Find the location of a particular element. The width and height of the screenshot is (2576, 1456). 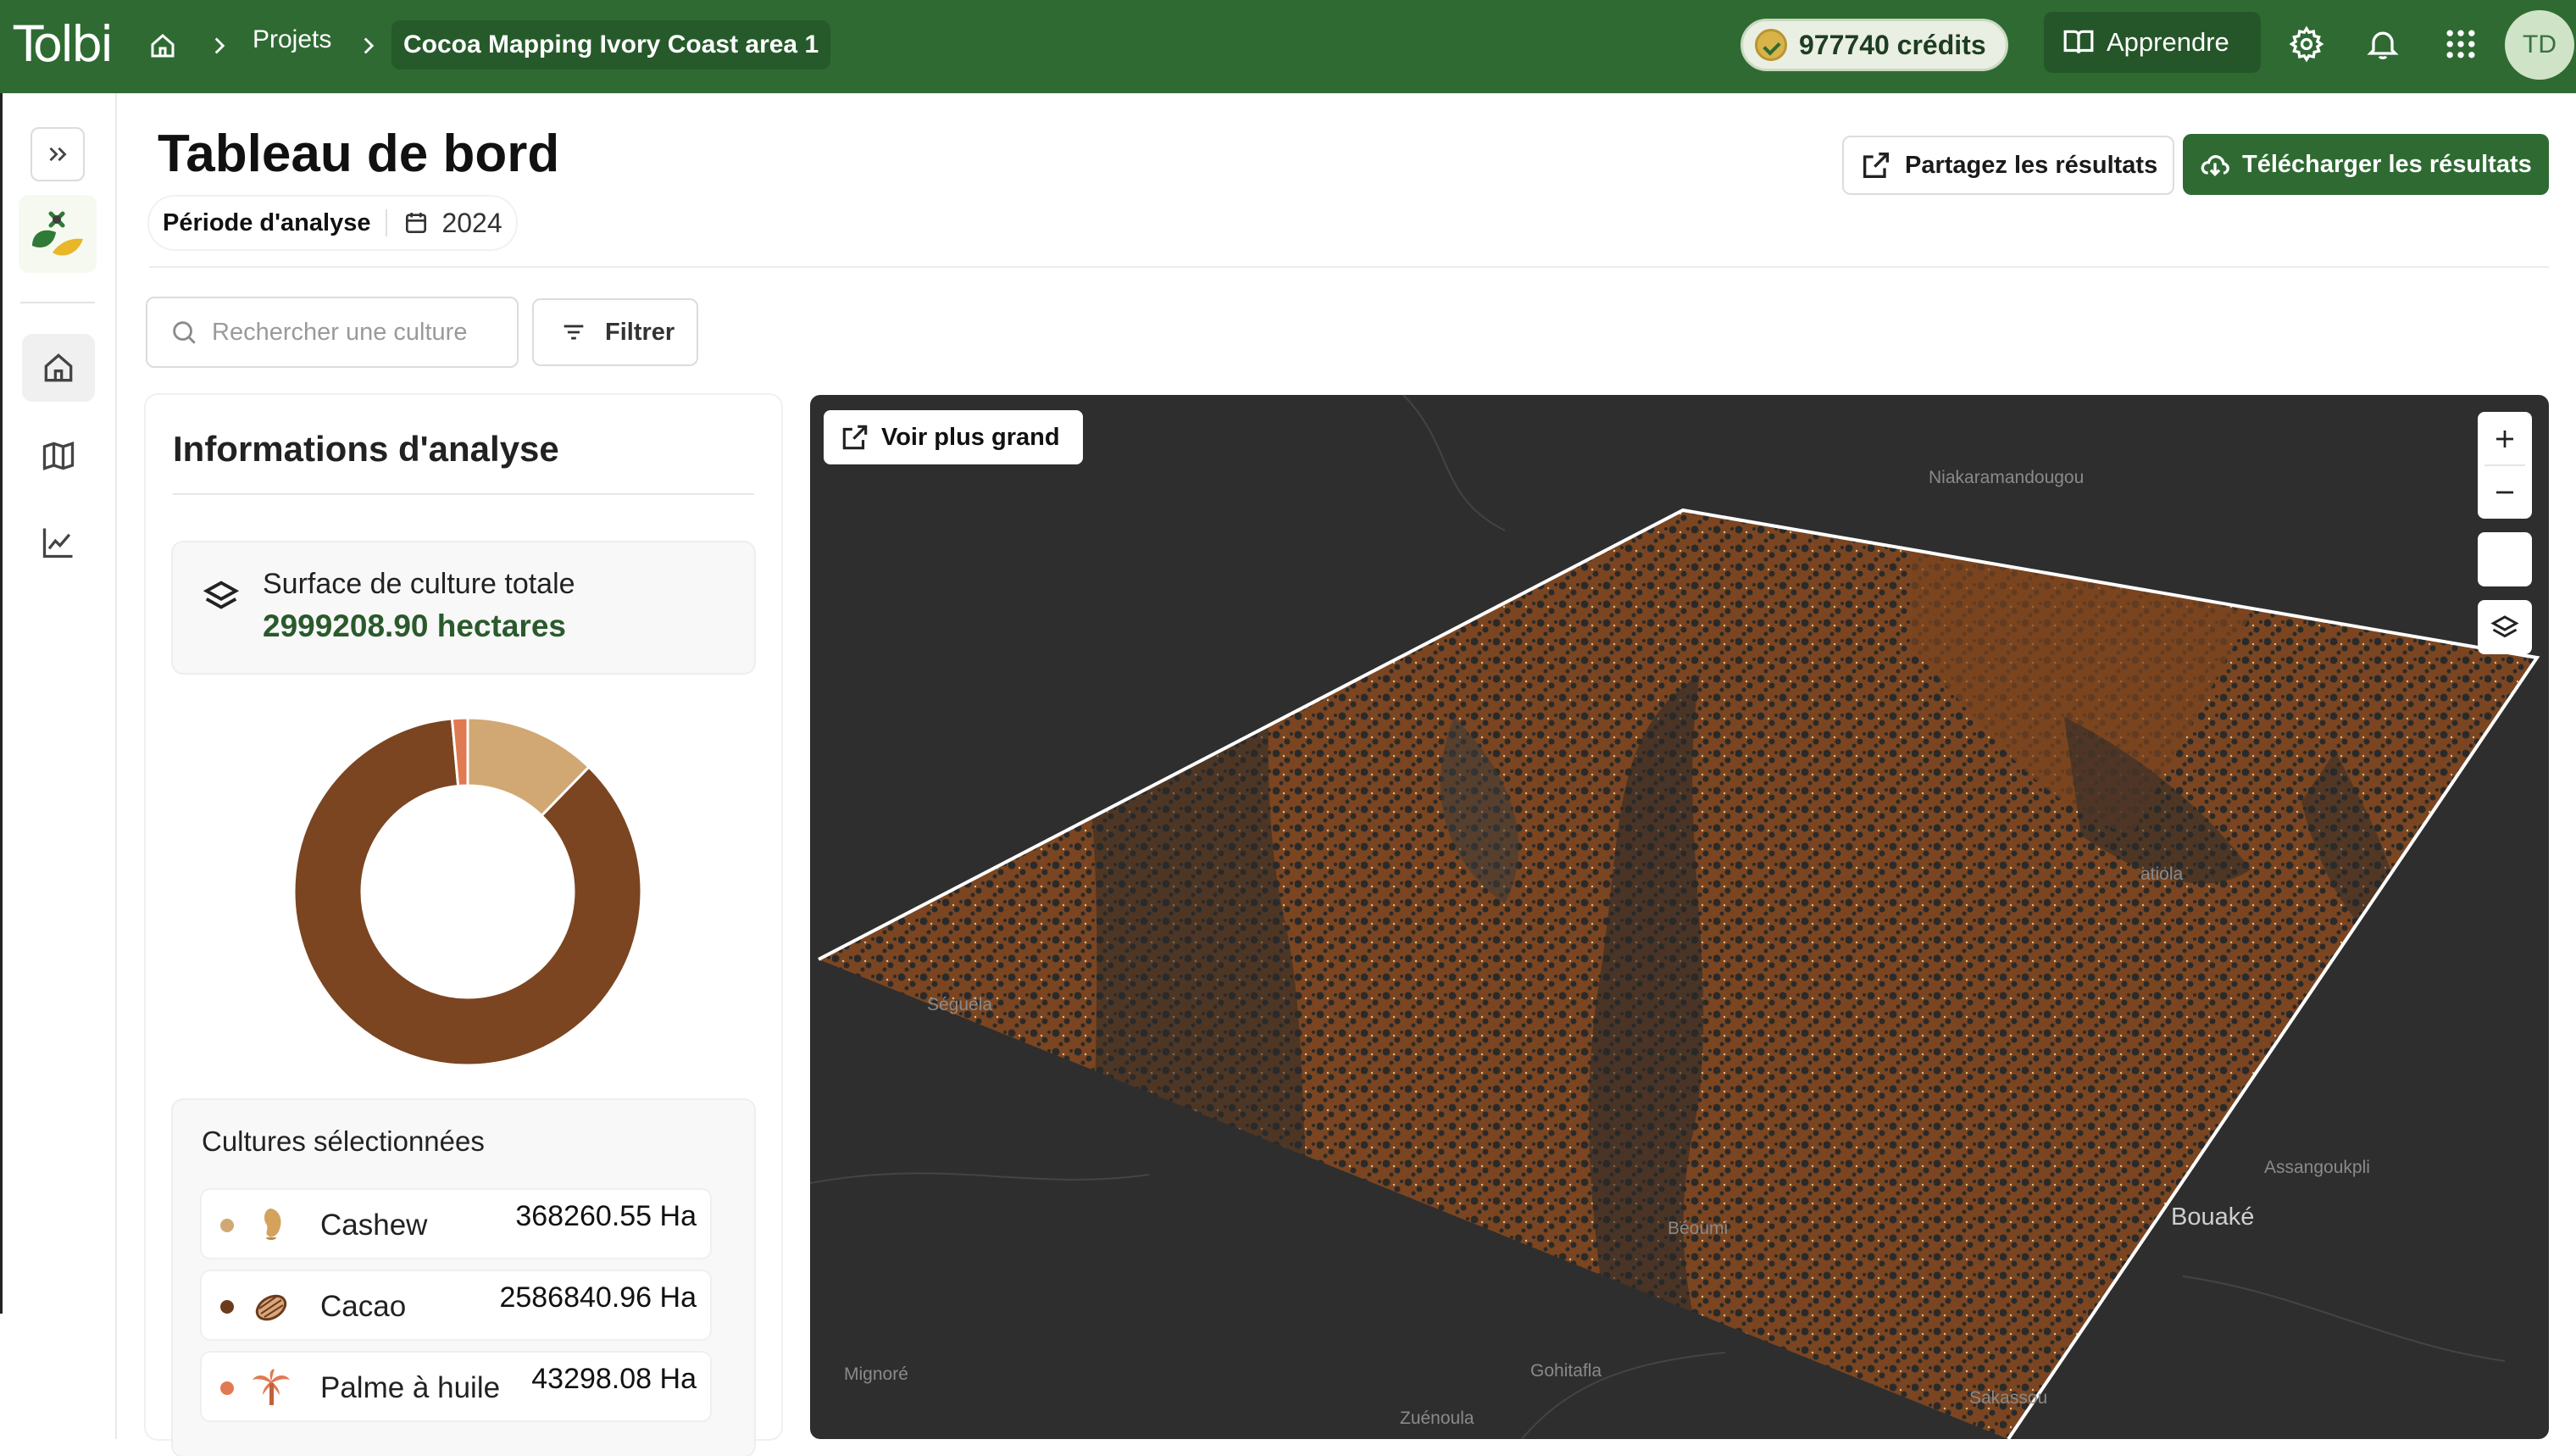

breadcrumb-current-project: Cocoa Mapping Ivory Coast area 1 is located at coordinates (611, 45).